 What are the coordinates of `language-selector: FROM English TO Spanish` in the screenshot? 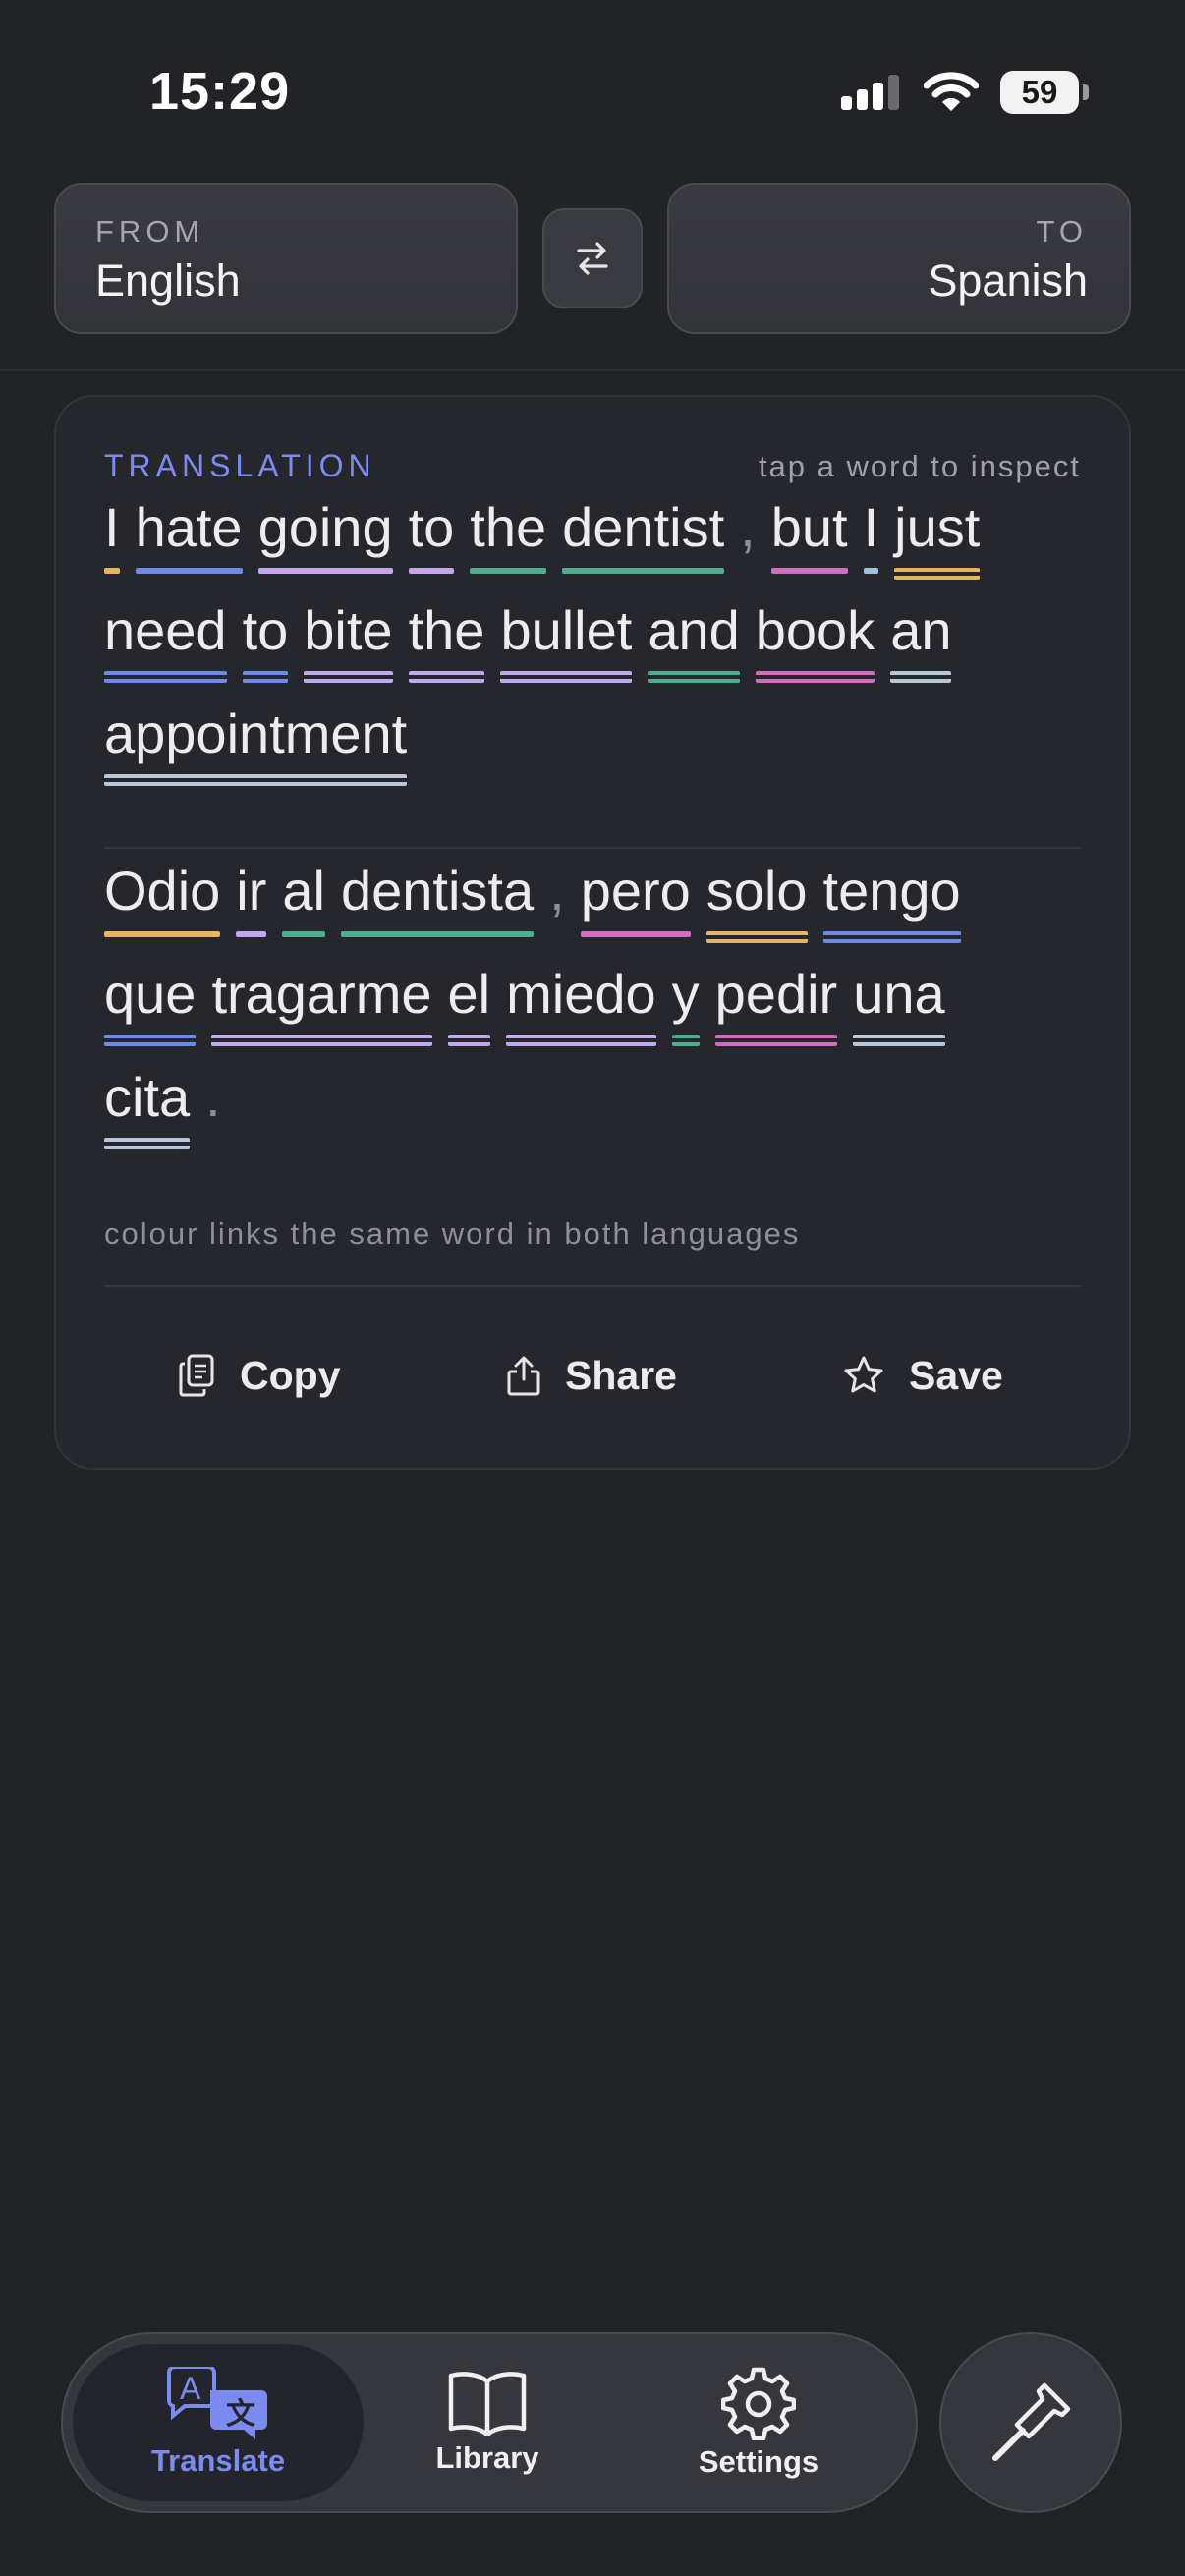 It's located at (592, 258).